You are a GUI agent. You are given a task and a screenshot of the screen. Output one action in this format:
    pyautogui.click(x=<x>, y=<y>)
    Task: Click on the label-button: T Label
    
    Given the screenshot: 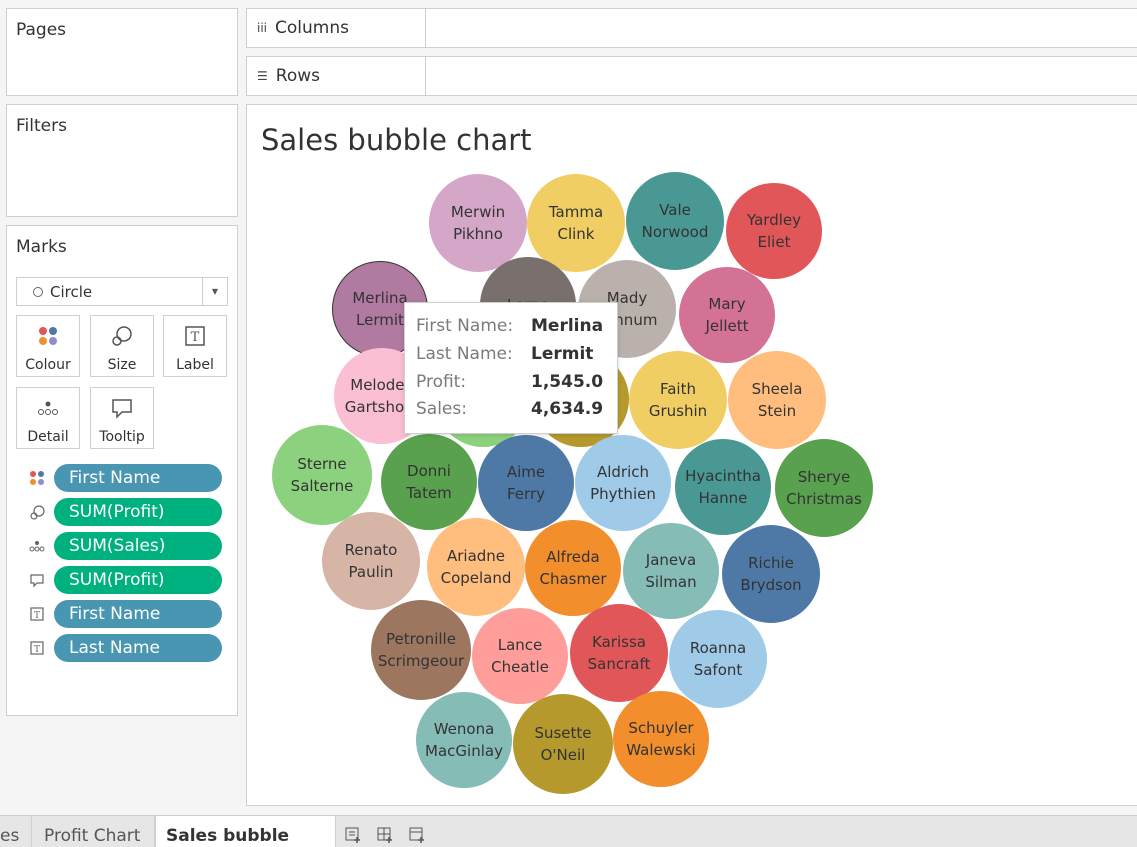 What is the action you would take?
    pyautogui.click(x=195, y=346)
    